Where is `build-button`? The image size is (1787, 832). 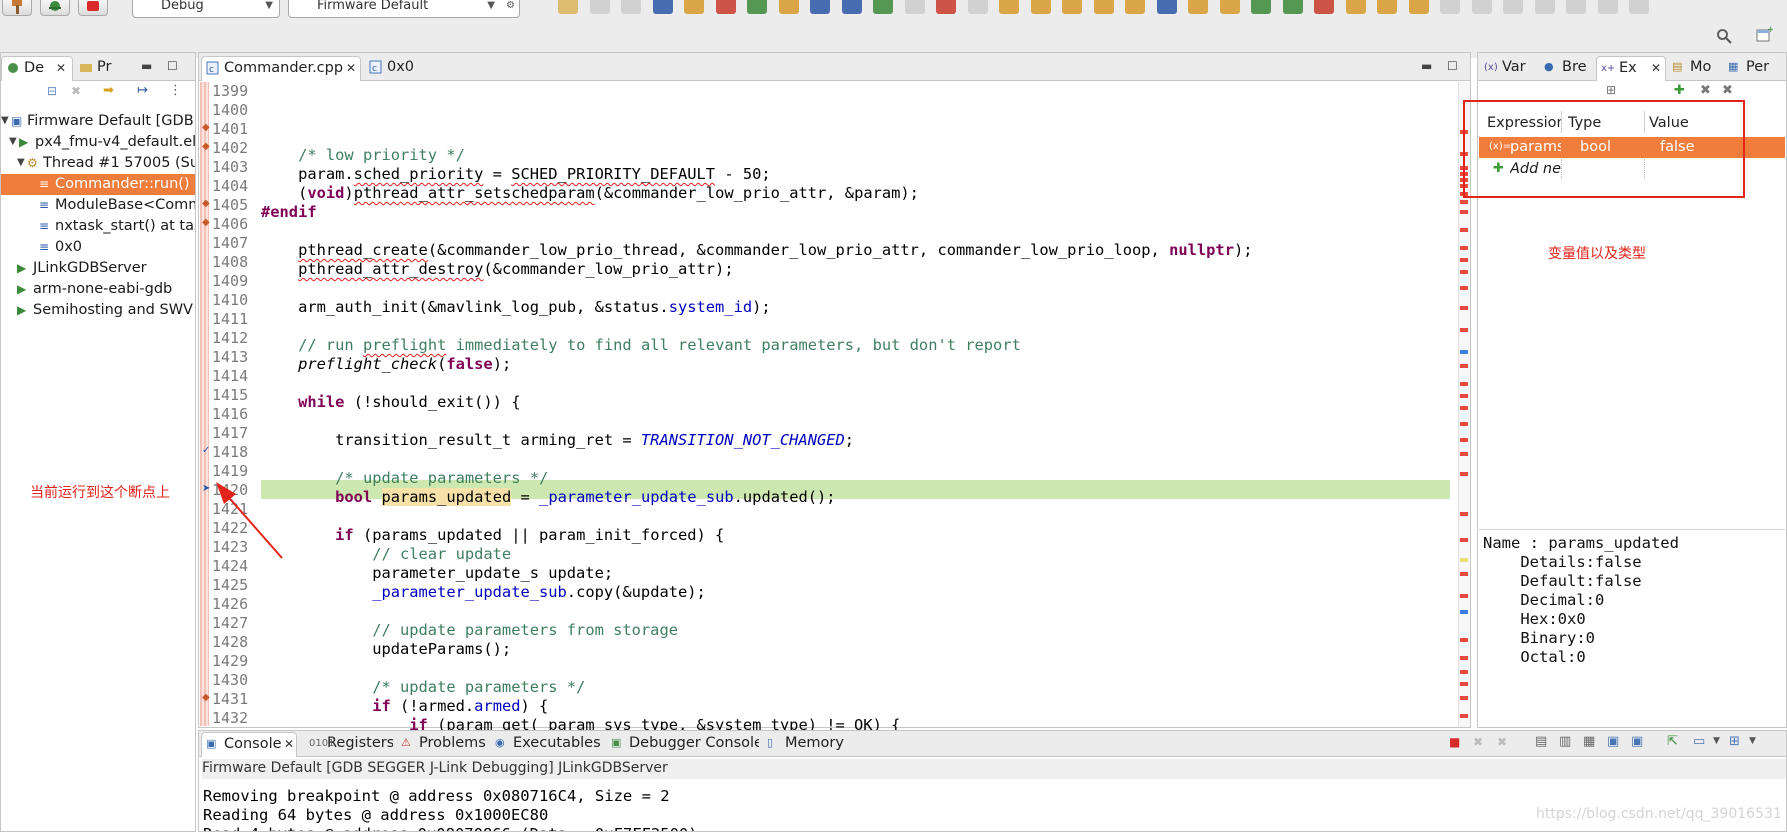
build-button is located at coordinates (17, 8).